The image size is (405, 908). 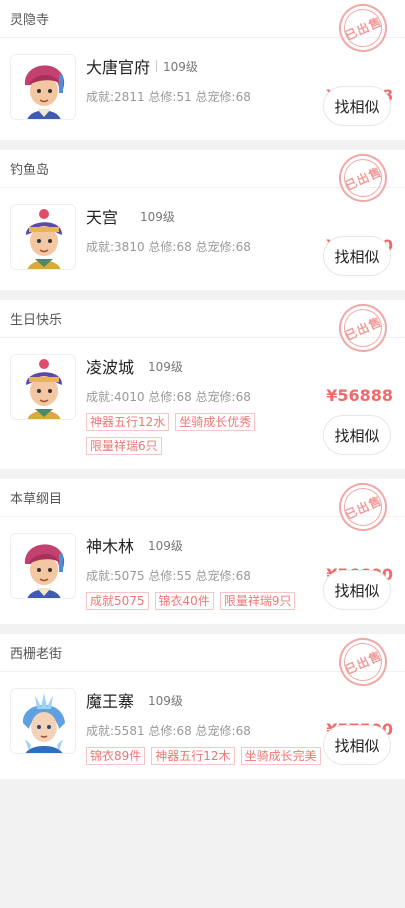 I want to click on feature-tags: 成就5075 锦衣40件 限量祥瑞9只, so click(x=206, y=601).